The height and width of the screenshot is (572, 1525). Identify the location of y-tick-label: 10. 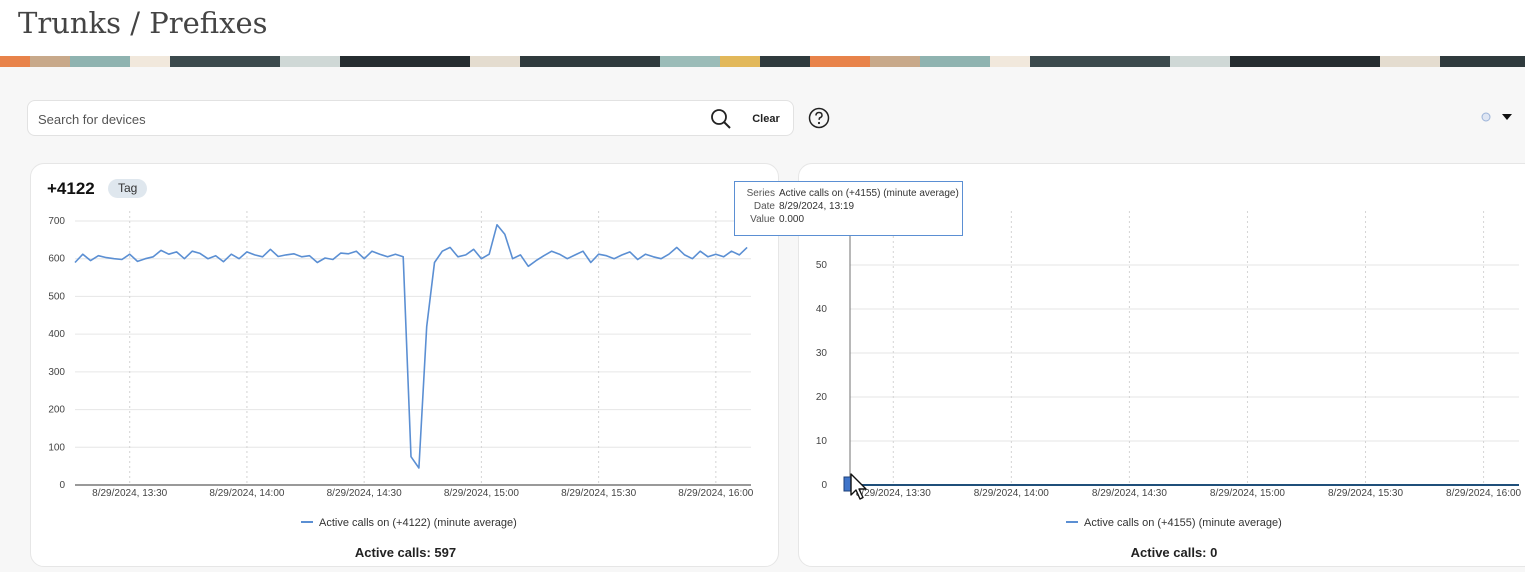
(822, 441).